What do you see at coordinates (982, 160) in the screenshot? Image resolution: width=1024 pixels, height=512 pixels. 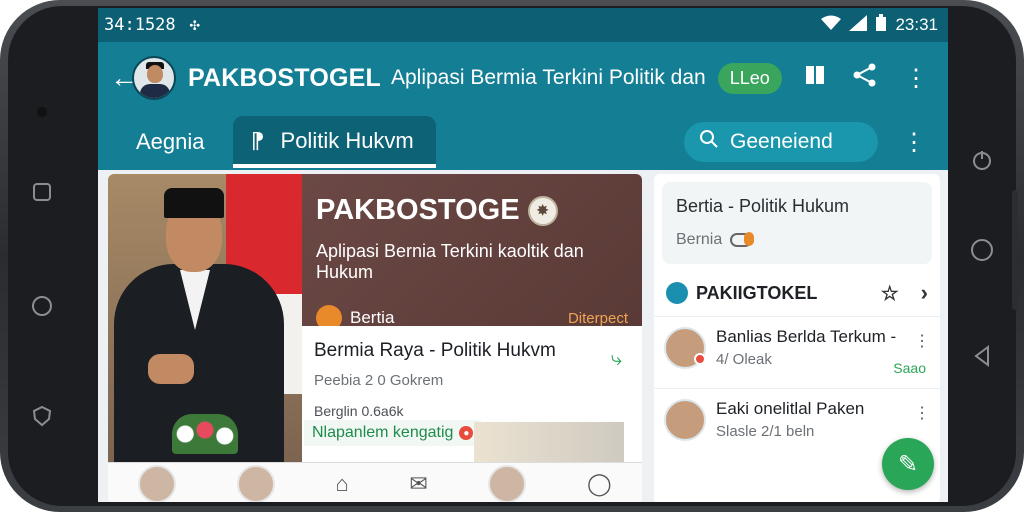 I see `power-icon` at bounding box center [982, 160].